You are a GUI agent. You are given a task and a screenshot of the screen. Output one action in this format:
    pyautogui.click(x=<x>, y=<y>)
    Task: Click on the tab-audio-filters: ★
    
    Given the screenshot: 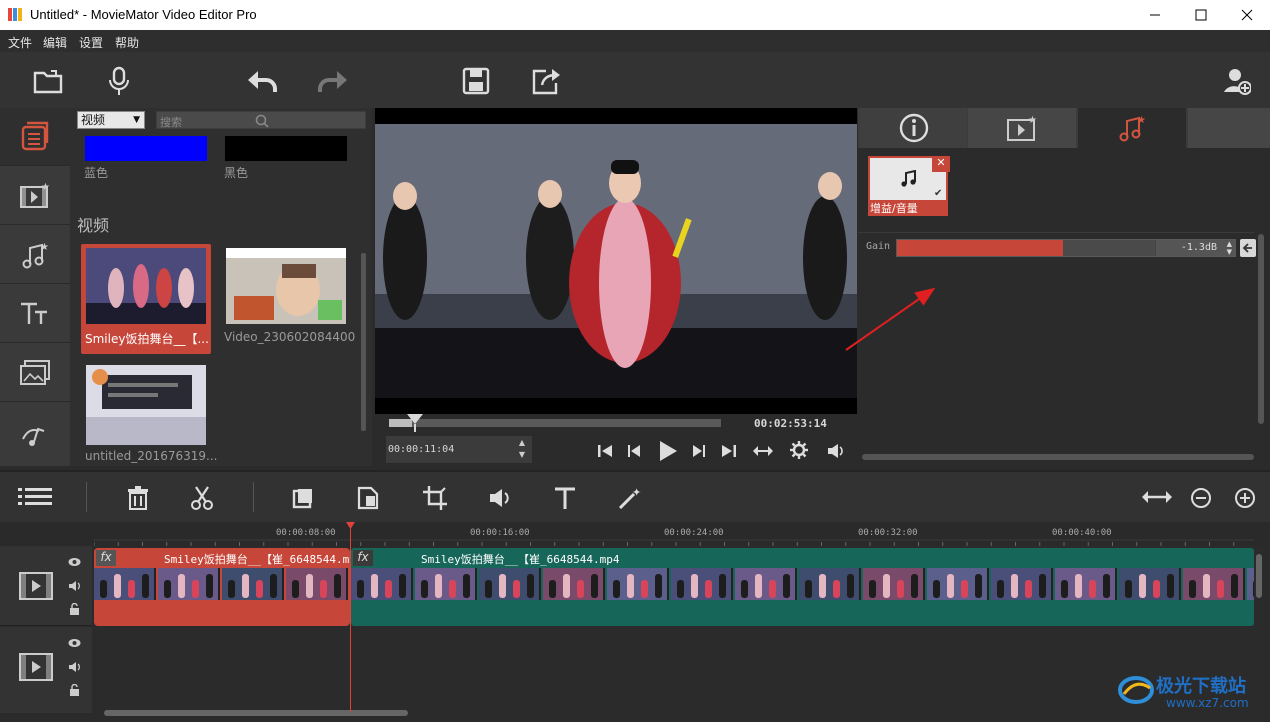 What is the action you would take?
    pyautogui.click(x=1132, y=128)
    